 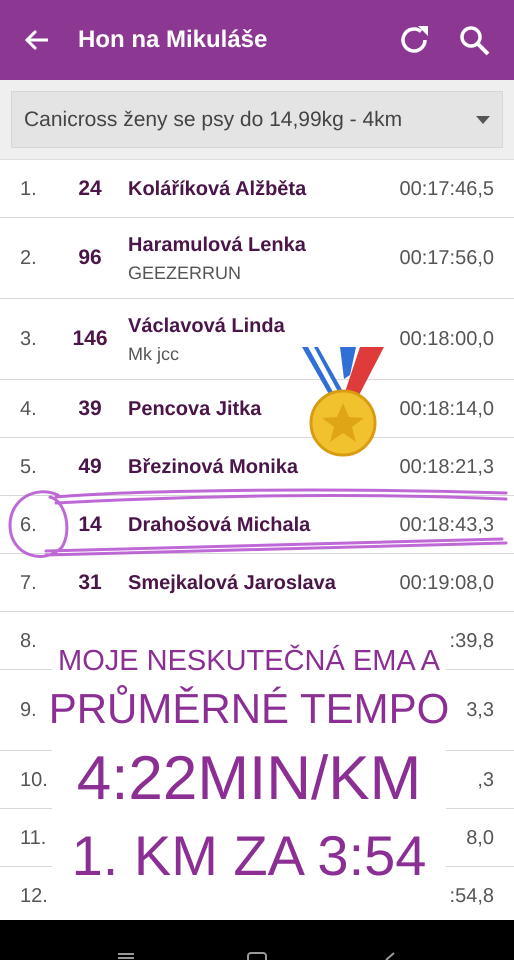 I want to click on position-number: 9., so click(x=29, y=710).